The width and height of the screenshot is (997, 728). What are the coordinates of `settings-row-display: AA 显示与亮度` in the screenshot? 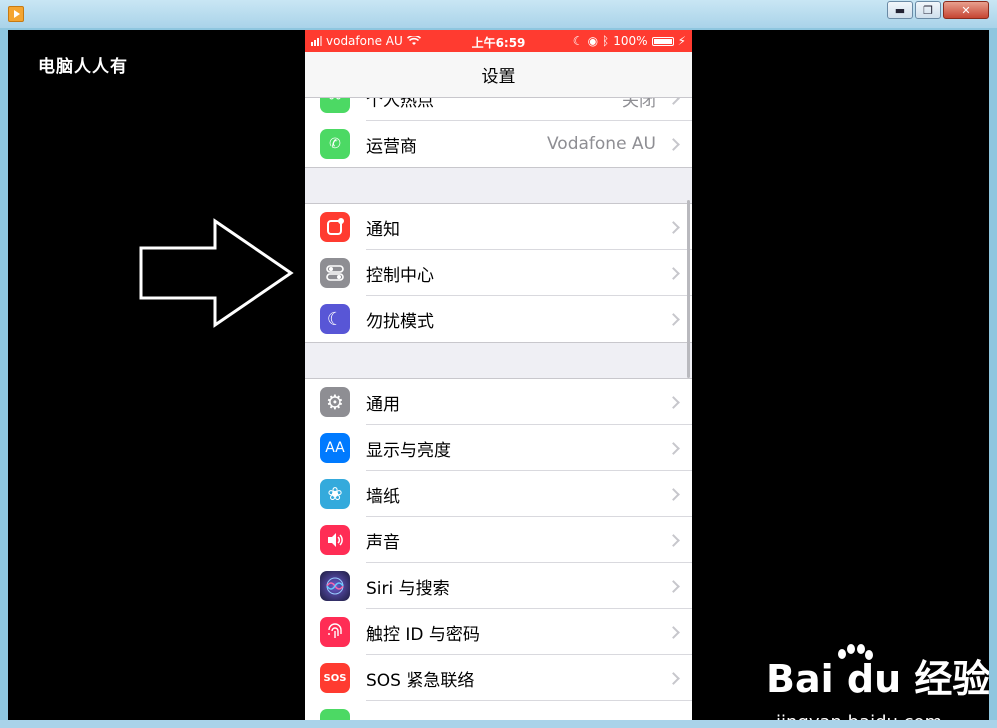 It's located at (498, 448).